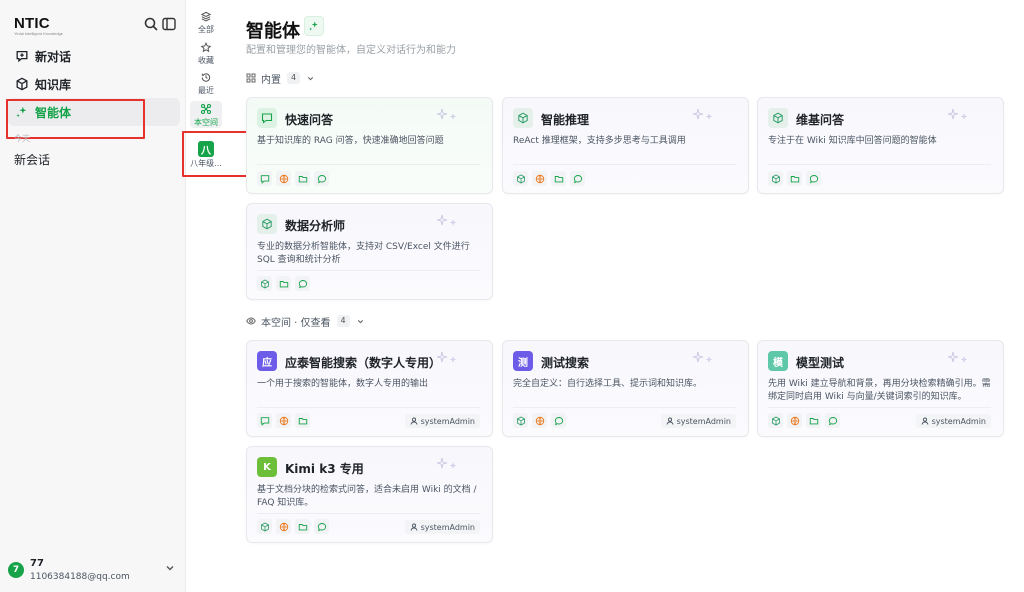  Describe the element at coordinates (625, 145) in the screenshot. I see `agent-card-reasoning: 智能推理 ReAct 推理框架，支持多步思考与工具调用` at that location.